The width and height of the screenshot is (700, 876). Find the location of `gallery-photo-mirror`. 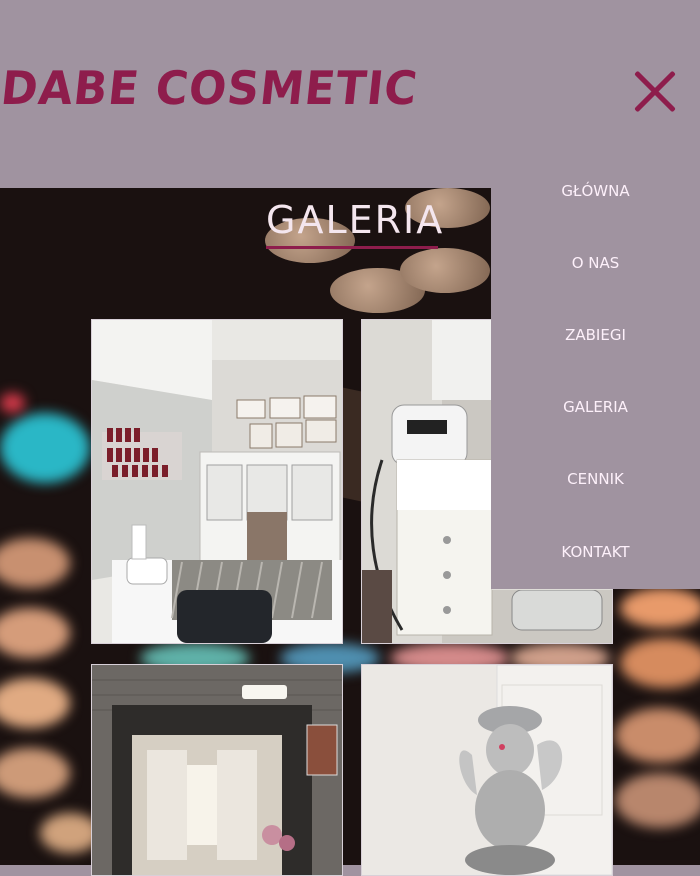

gallery-photo-mirror is located at coordinates (217, 770).